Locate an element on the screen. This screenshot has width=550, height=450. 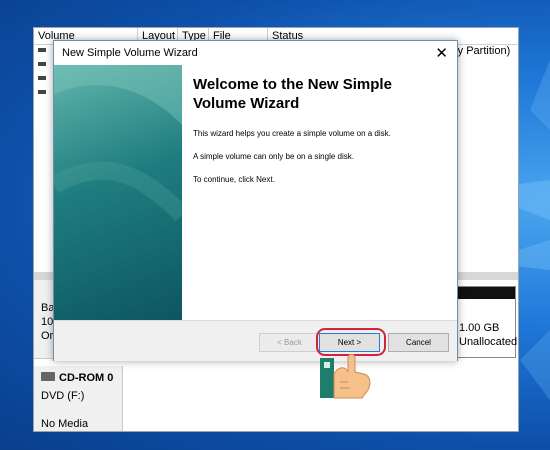
wizard-side-banner is located at coordinates (118, 192).